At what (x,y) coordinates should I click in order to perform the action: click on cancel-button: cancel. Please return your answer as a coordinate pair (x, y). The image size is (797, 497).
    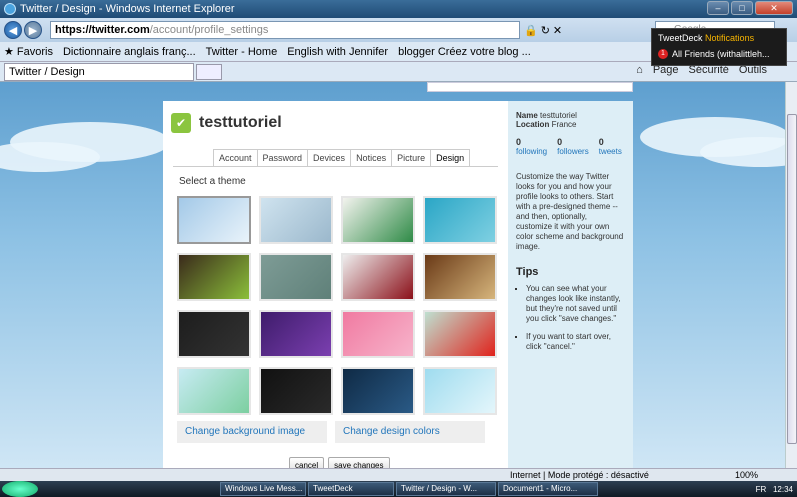
    Looking at the image, I should click on (307, 462).